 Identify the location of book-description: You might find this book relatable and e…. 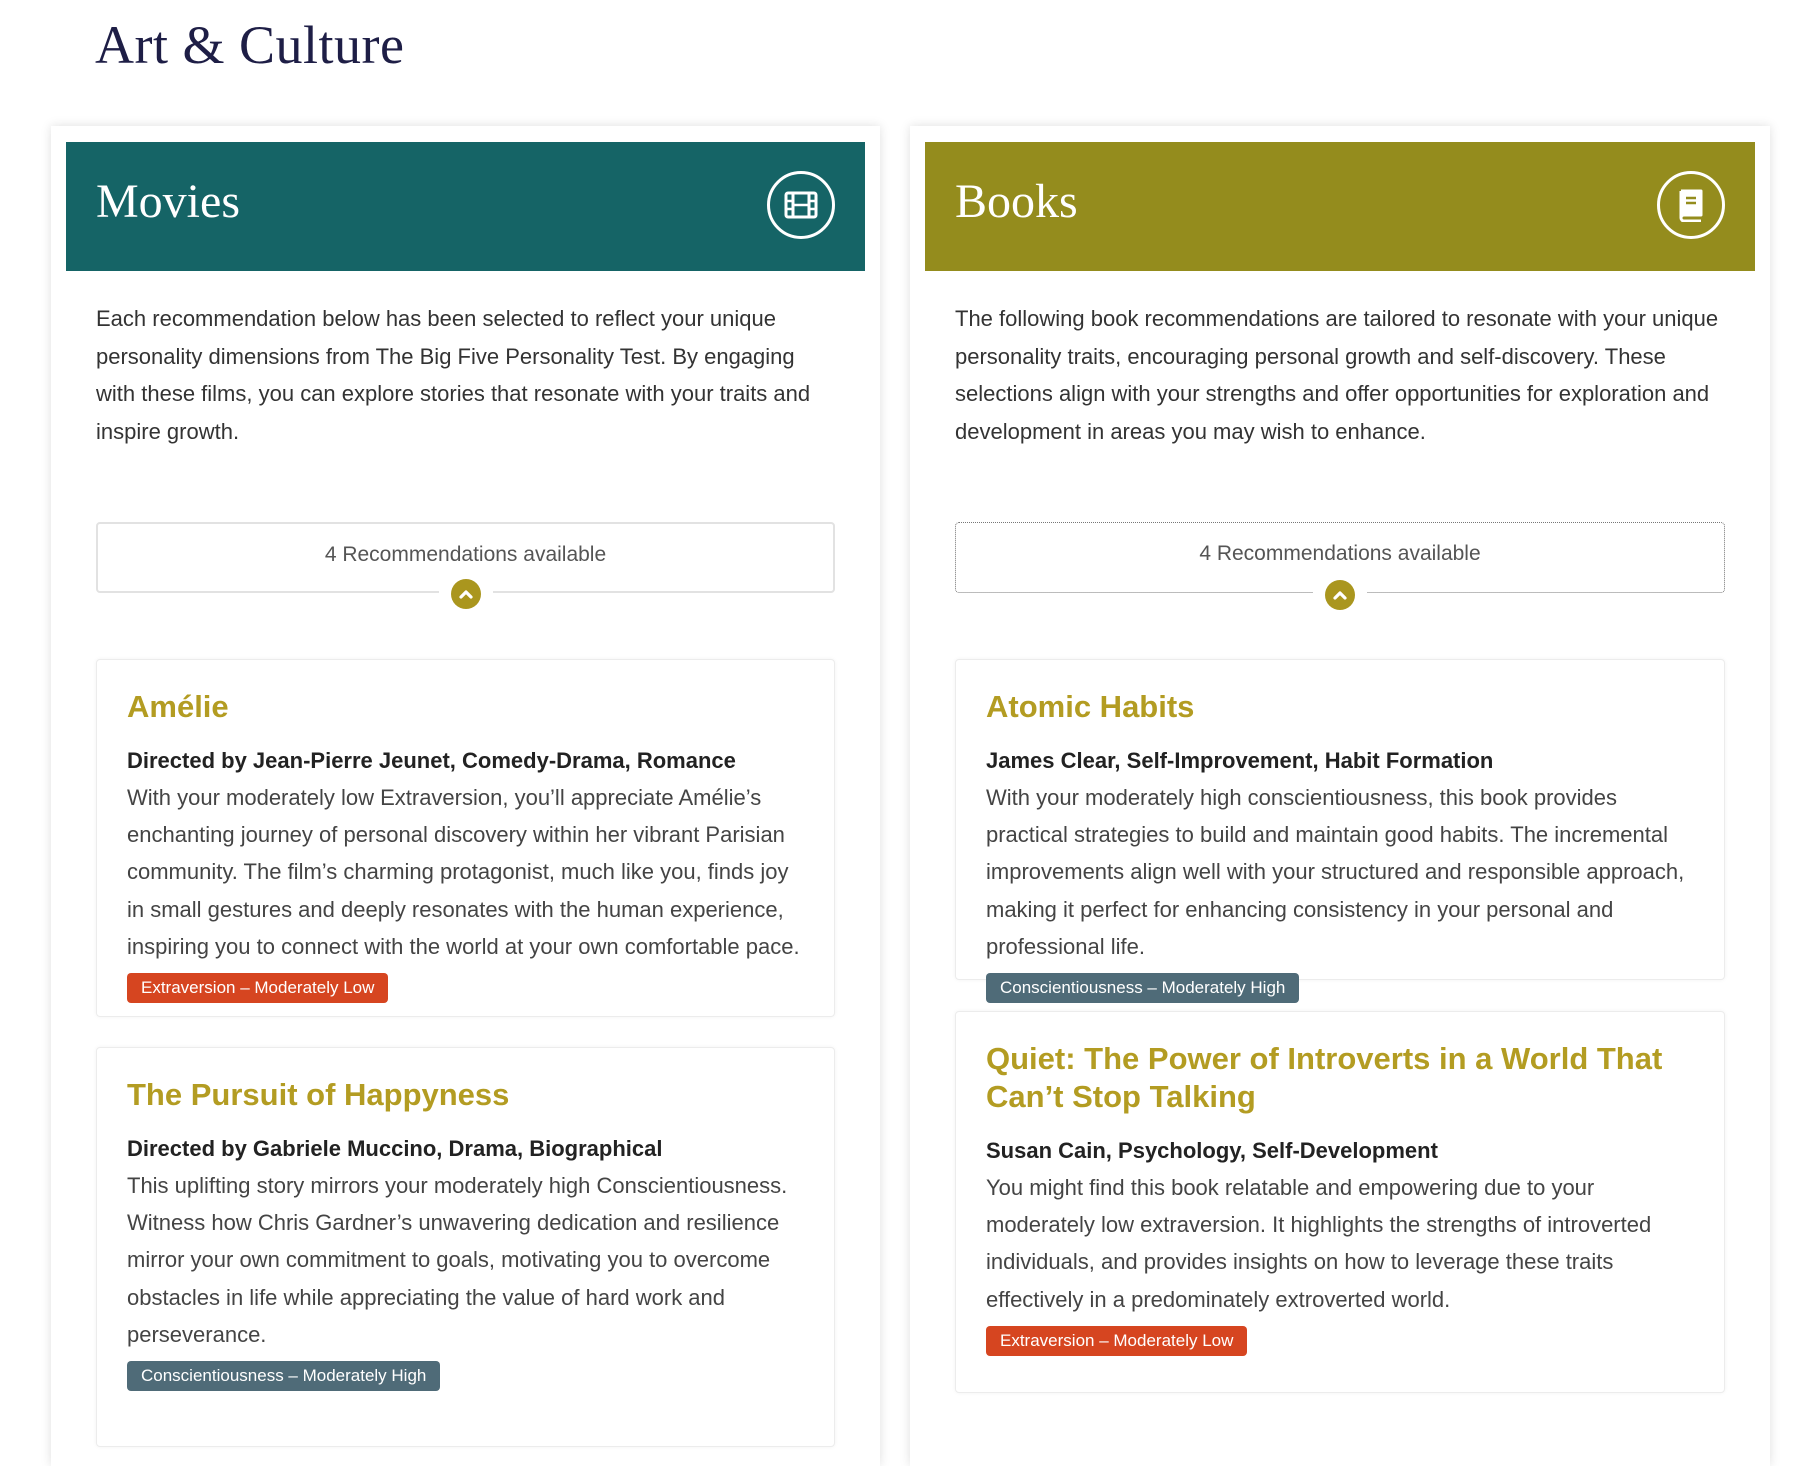
(1319, 1243).